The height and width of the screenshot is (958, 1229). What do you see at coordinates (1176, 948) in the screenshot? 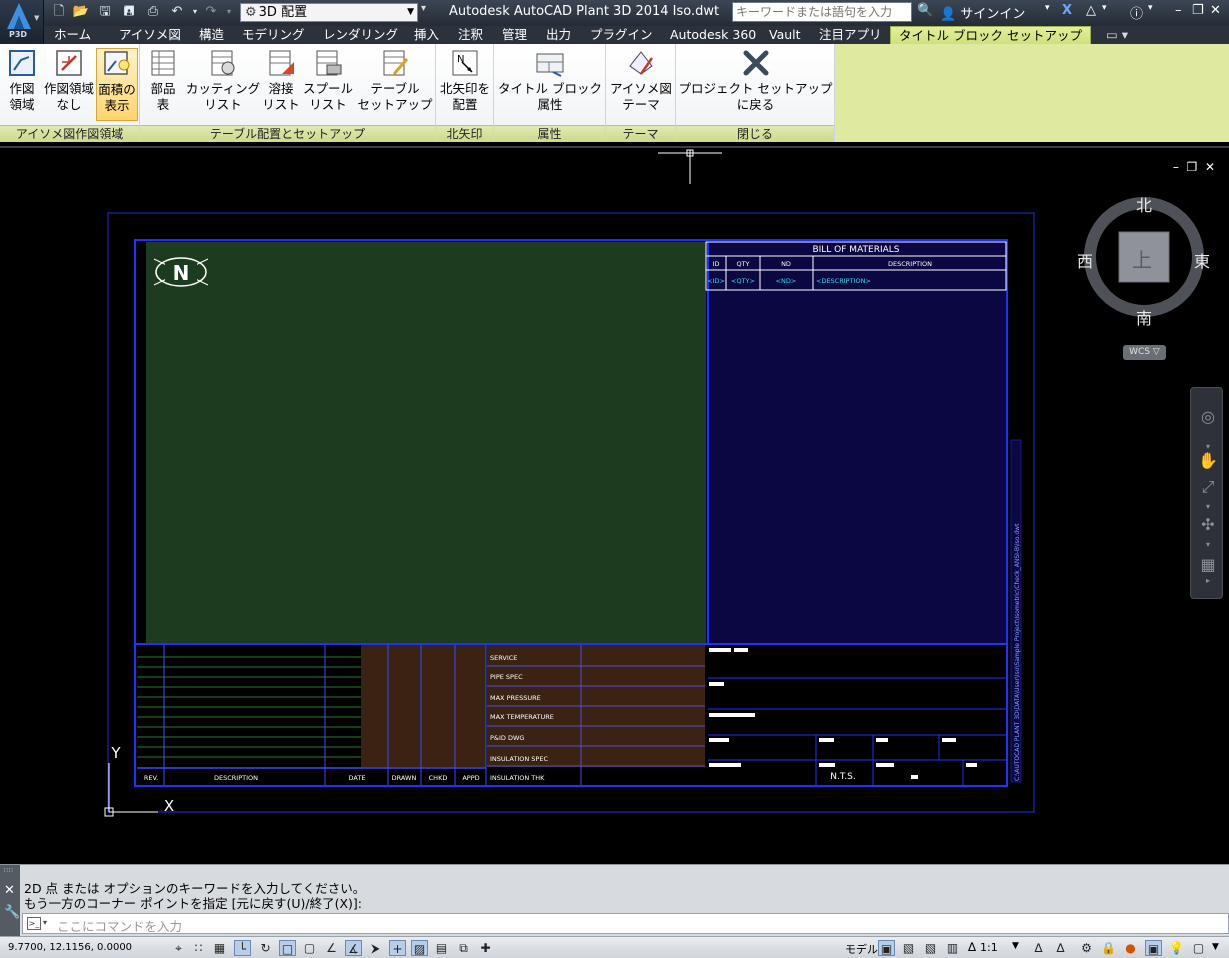
I see `lightbulb-icon: 💡` at bounding box center [1176, 948].